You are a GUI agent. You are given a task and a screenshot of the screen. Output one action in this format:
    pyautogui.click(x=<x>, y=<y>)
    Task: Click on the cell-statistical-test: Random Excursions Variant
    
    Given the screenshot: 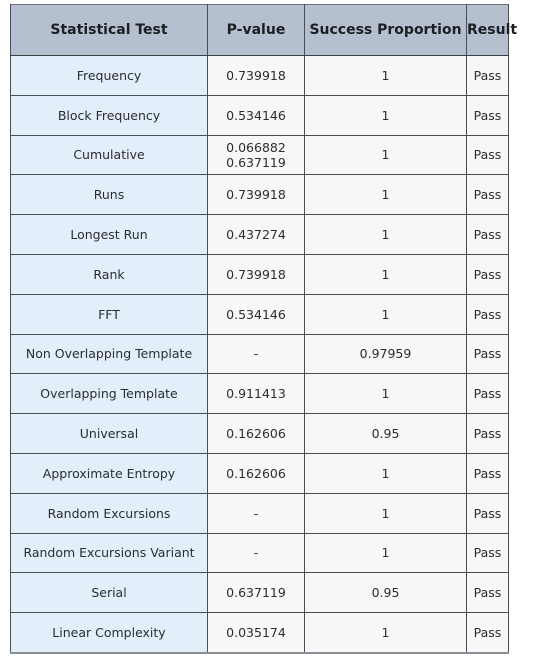 What is the action you would take?
    pyautogui.click(x=109, y=553)
    